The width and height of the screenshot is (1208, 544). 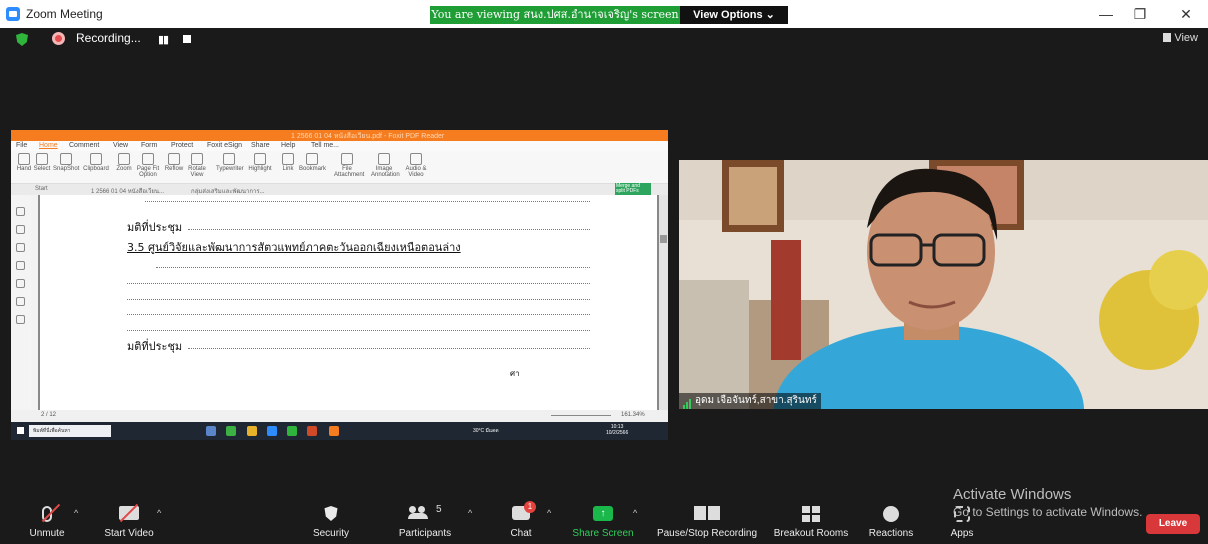 I want to click on tool-link: Link, so click(x=288, y=162).